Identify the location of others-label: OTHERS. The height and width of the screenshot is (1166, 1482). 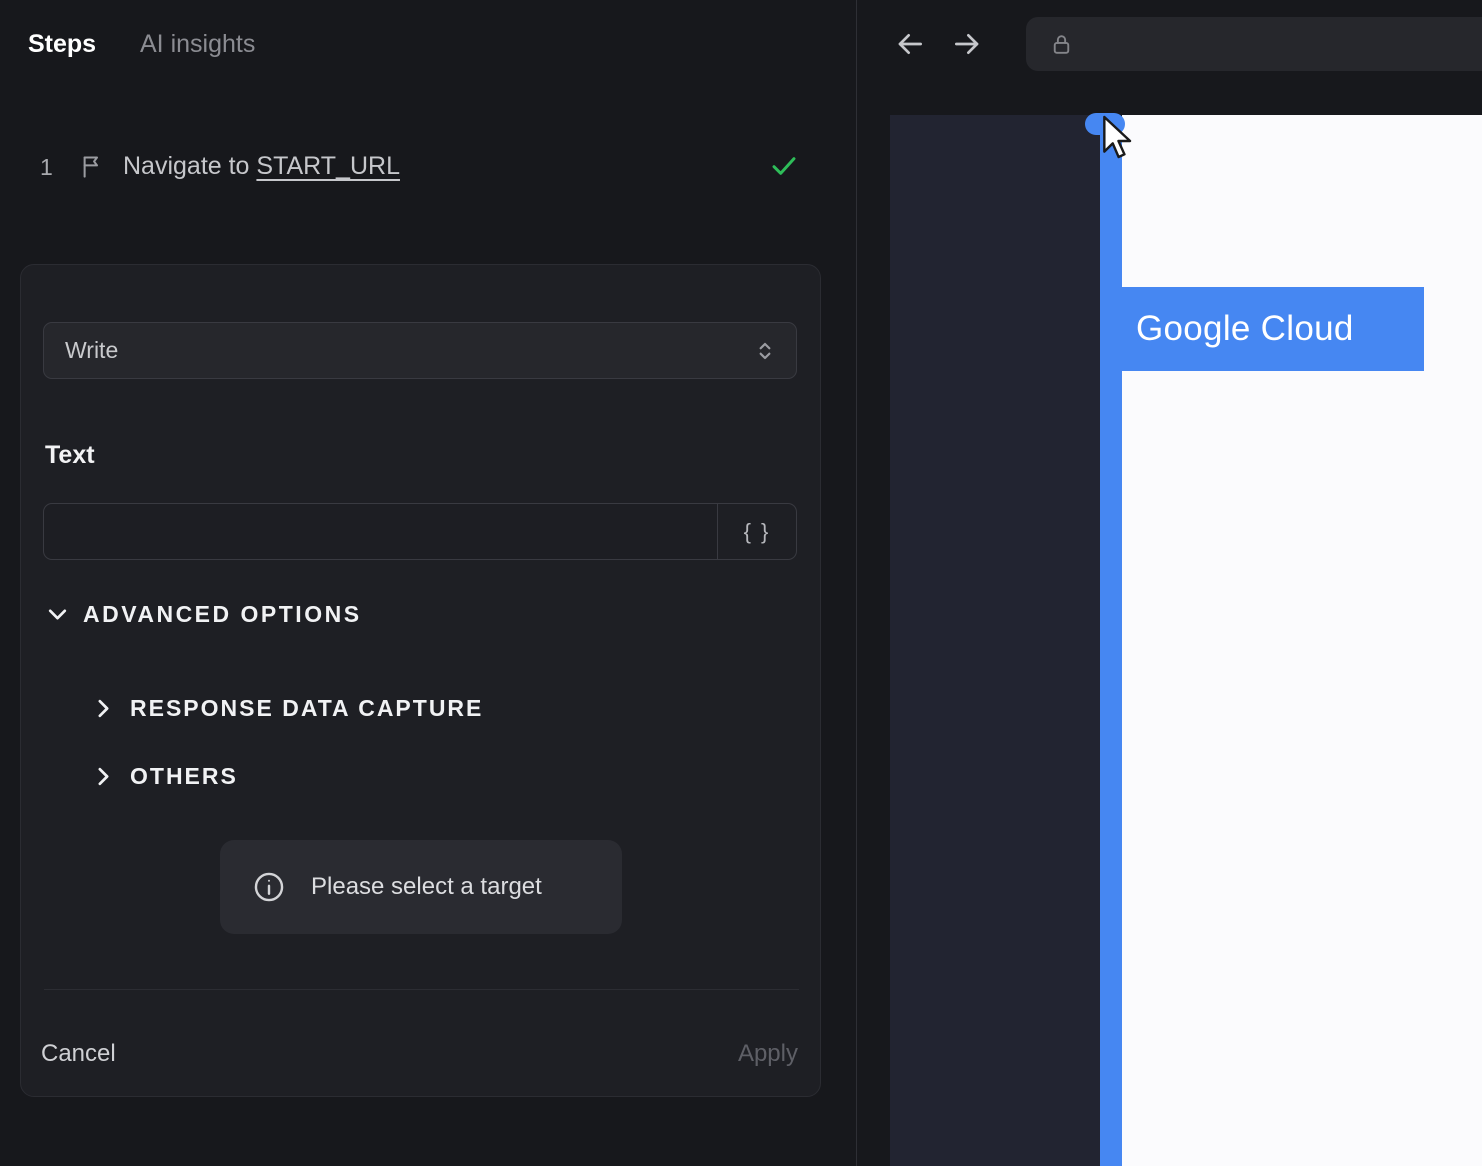
(184, 776).